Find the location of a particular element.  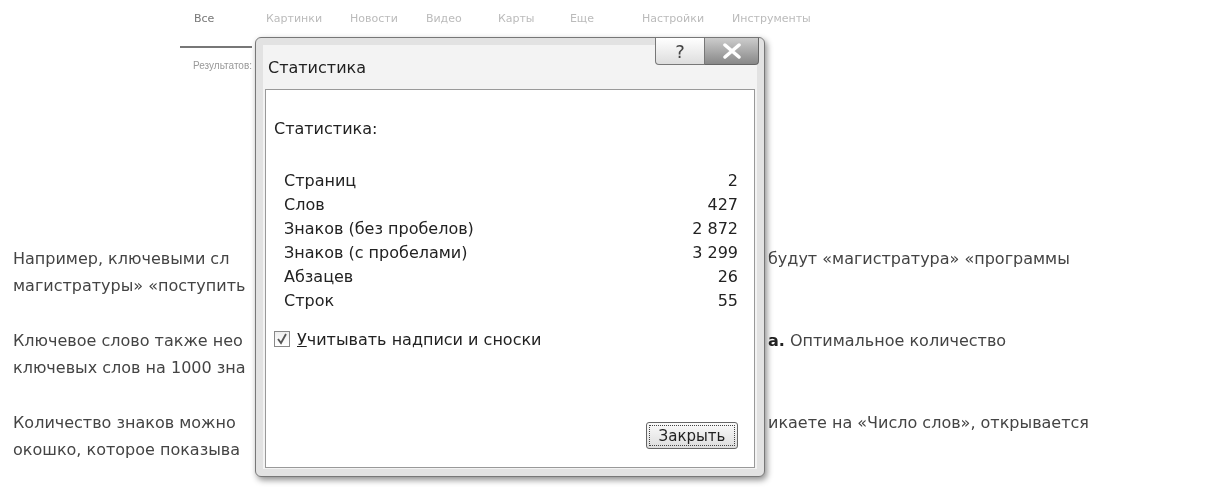

article-text: Ключевое слово также нео is located at coordinates (128, 340).